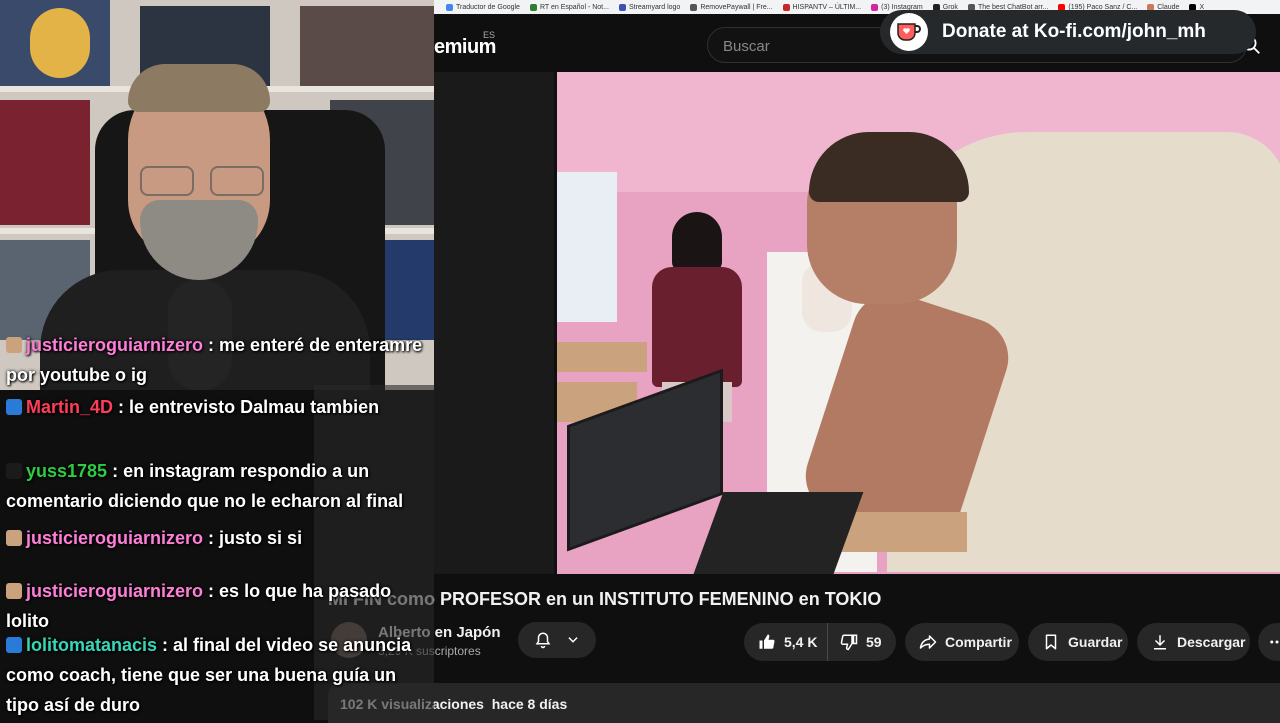  I want to click on like-dislike-group: 5,4 K 59, so click(820, 642).